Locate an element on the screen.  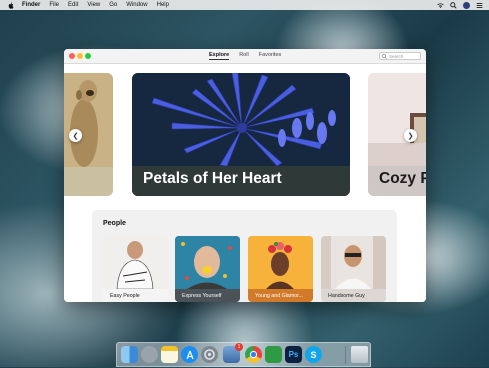
carousel-previous-button: ❮ is located at coordinates (75, 135).